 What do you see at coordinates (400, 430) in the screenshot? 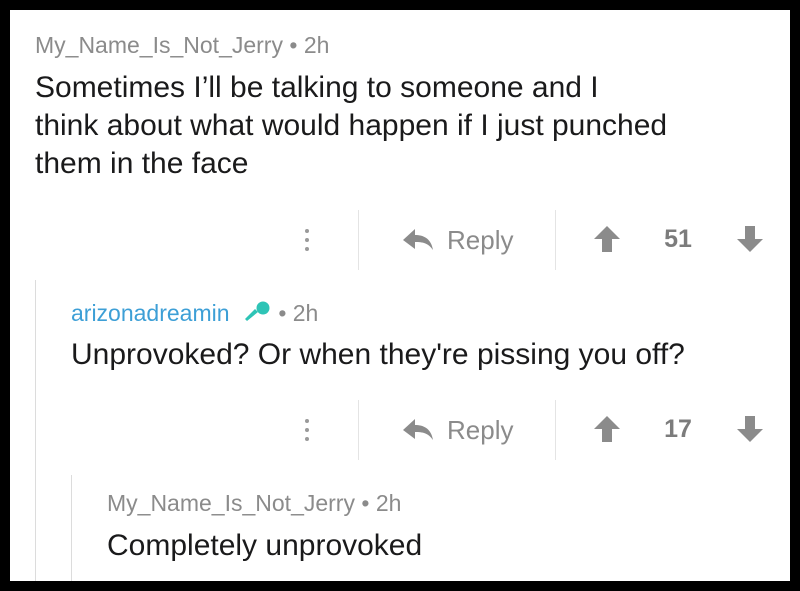
I see `comment-action-bar: Reply 17` at bounding box center [400, 430].